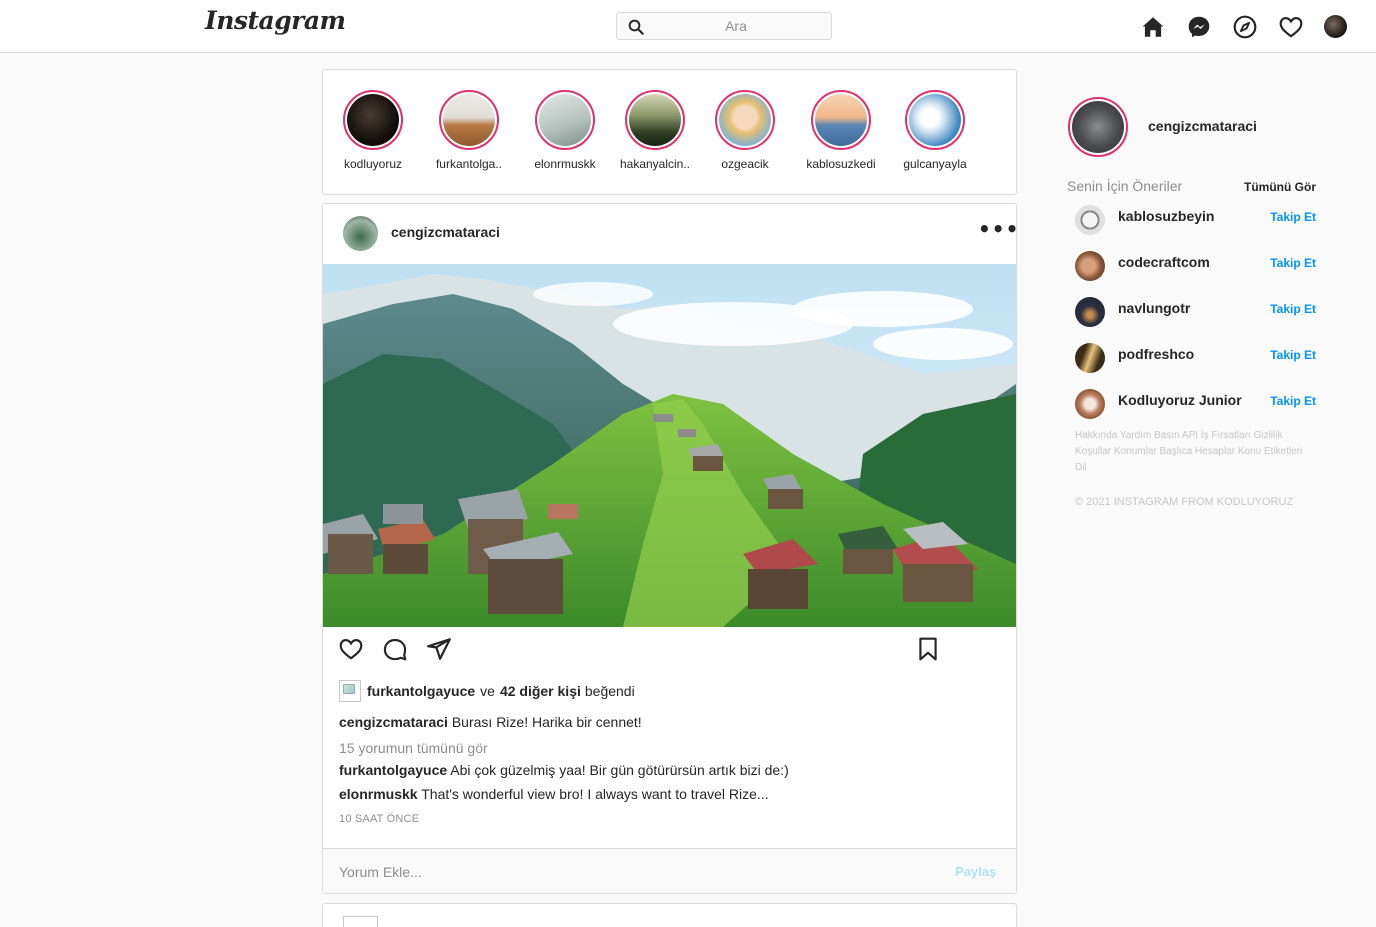 This screenshot has width=1376, height=927. What do you see at coordinates (669, 915) in the screenshot?
I see `next-feed-post` at bounding box center [669, 915].